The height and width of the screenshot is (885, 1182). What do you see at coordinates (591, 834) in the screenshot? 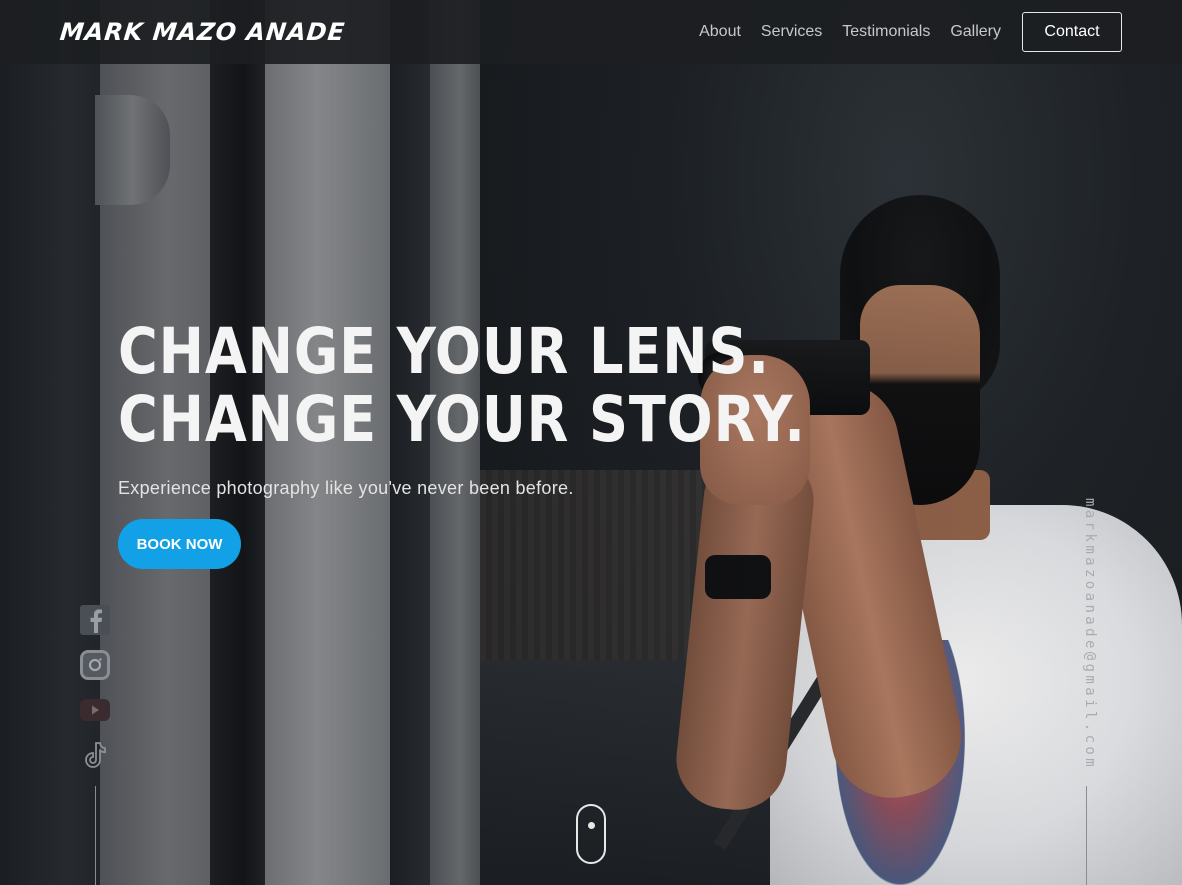
I see `scroll-down-indicator` at bounding box center [591, 834].